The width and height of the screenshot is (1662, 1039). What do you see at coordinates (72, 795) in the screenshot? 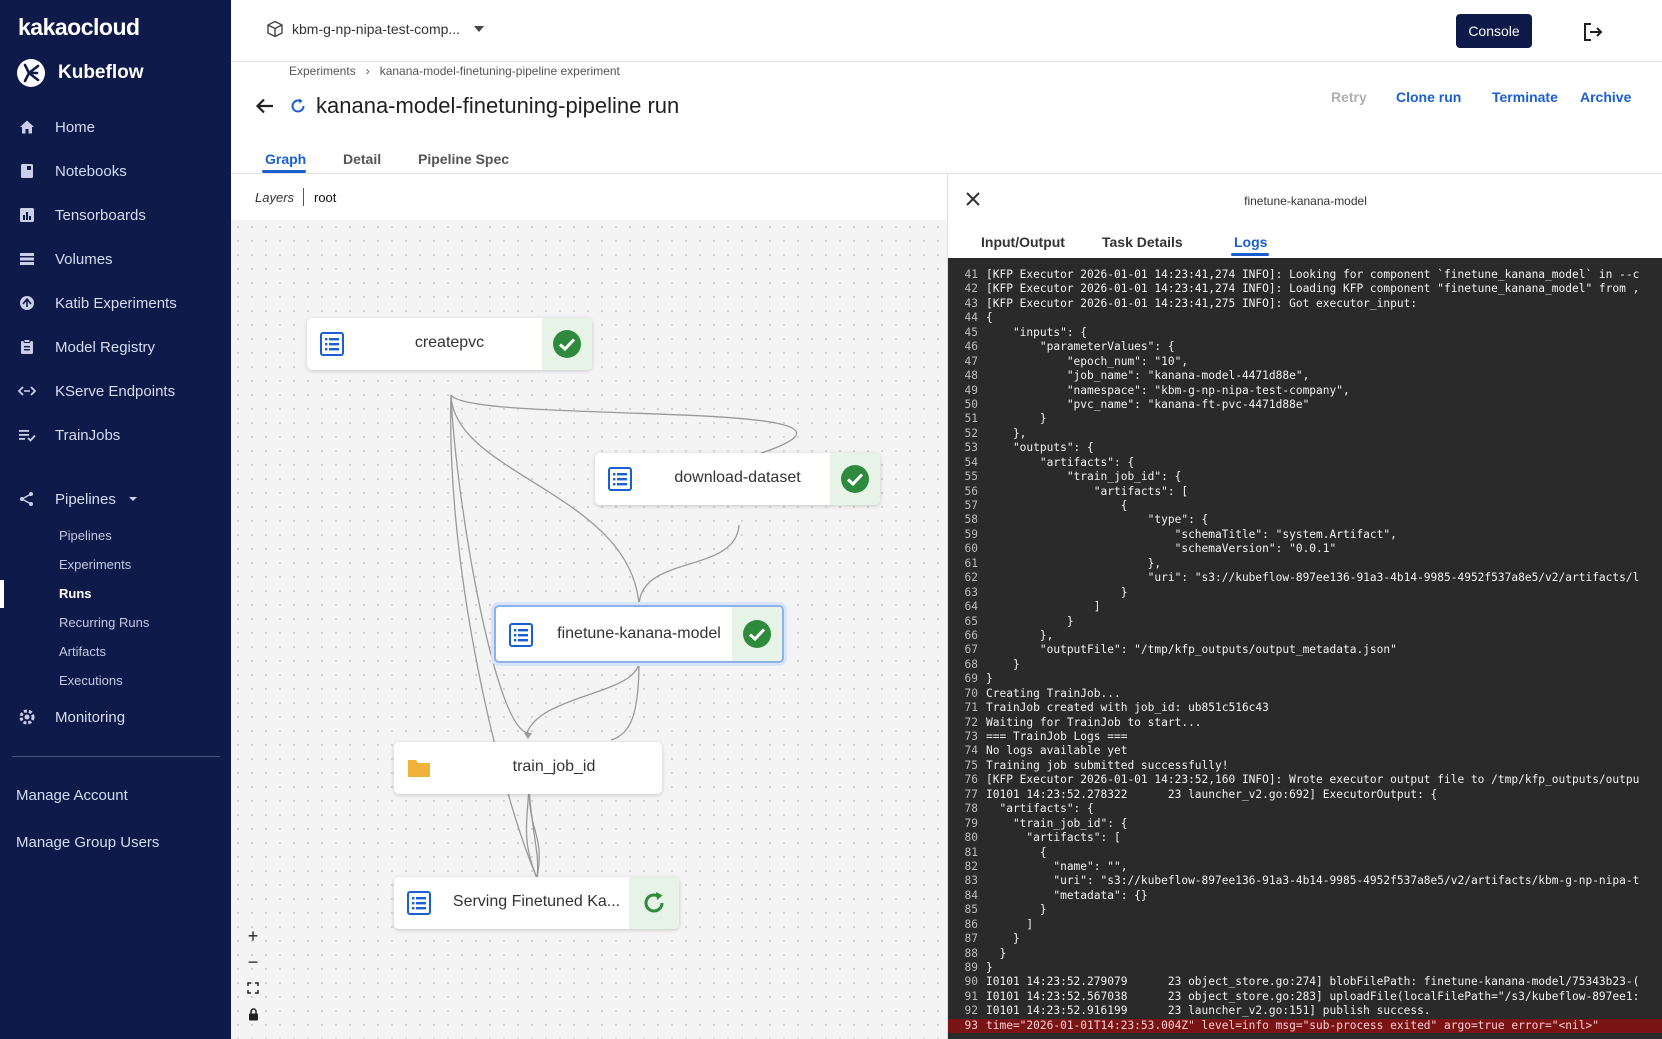
I see `manage-account-link: Manage Account` at bounding box center [72, 795].